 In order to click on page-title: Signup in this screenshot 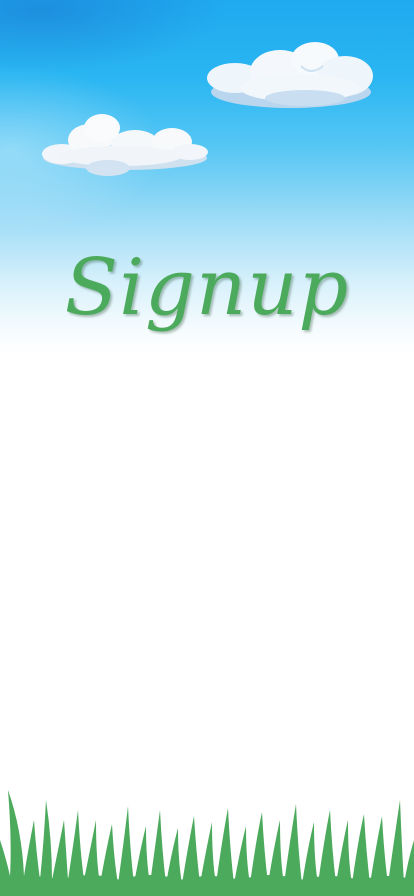, I will do `click(207, 288)`.